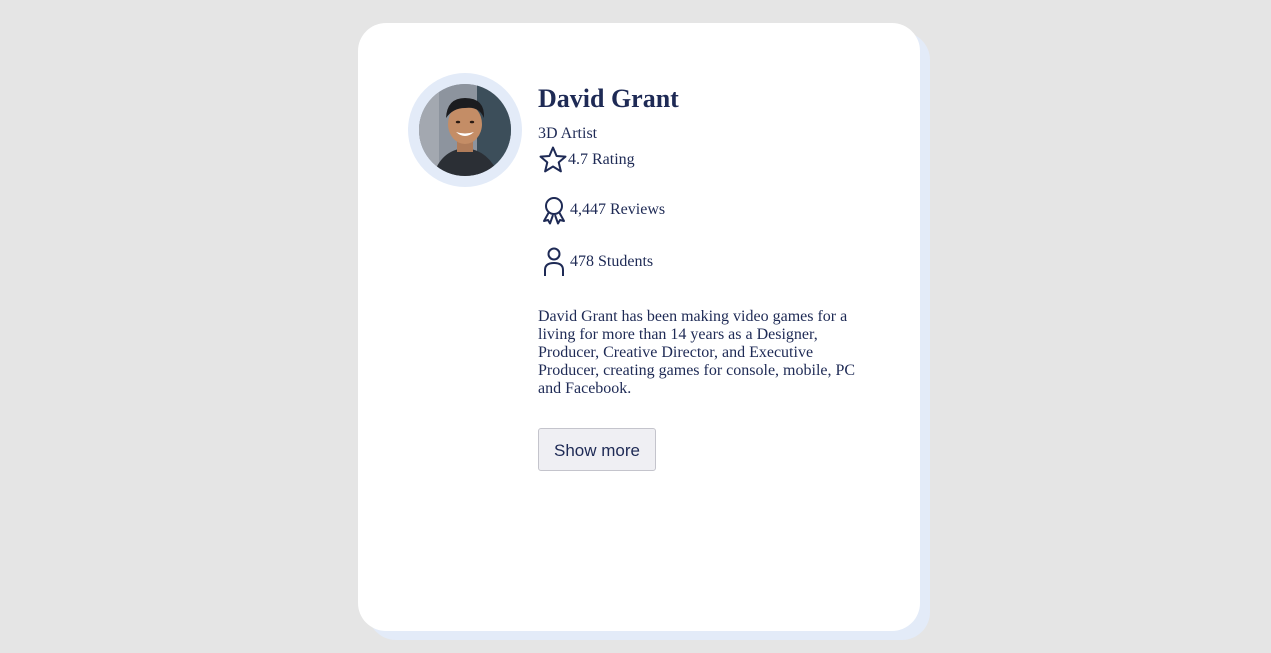 The image size is (1271, 653). I want to click on star-icon, so click(553, 160).